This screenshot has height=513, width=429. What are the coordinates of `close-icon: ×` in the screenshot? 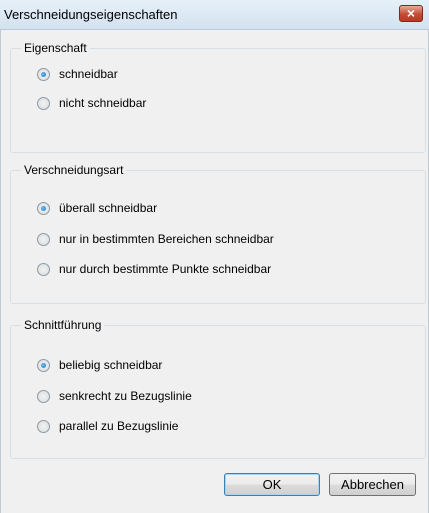 It's located at (411, 13).